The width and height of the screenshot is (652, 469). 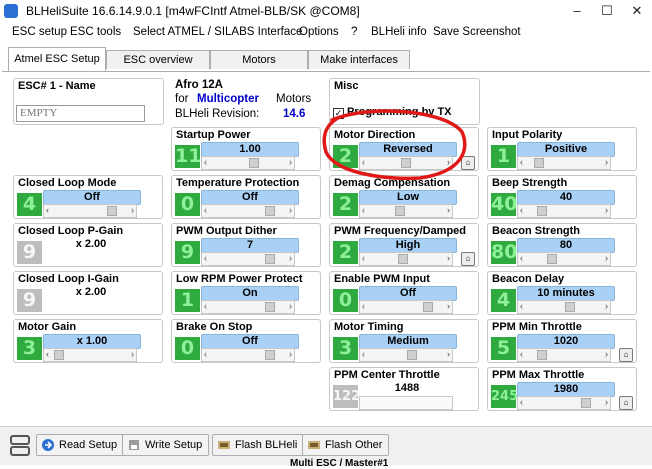 What do you see at coordinates (406, 307) in the screenshot?
I see `enable-pwm-input-slider: ‹ ›` at bounding box center [406, 307].